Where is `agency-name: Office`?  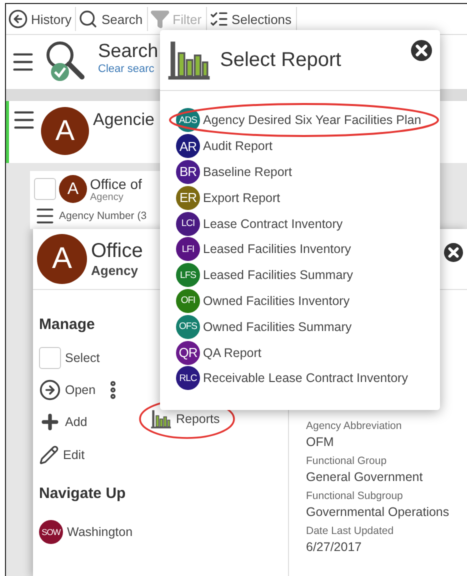
agency-name: Office is located at coordinates (117, 251).